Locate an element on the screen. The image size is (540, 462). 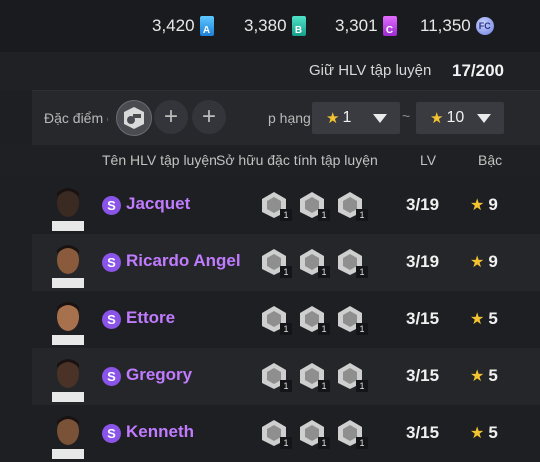
gem-b-icon: B is located at coordinates (298, 26).